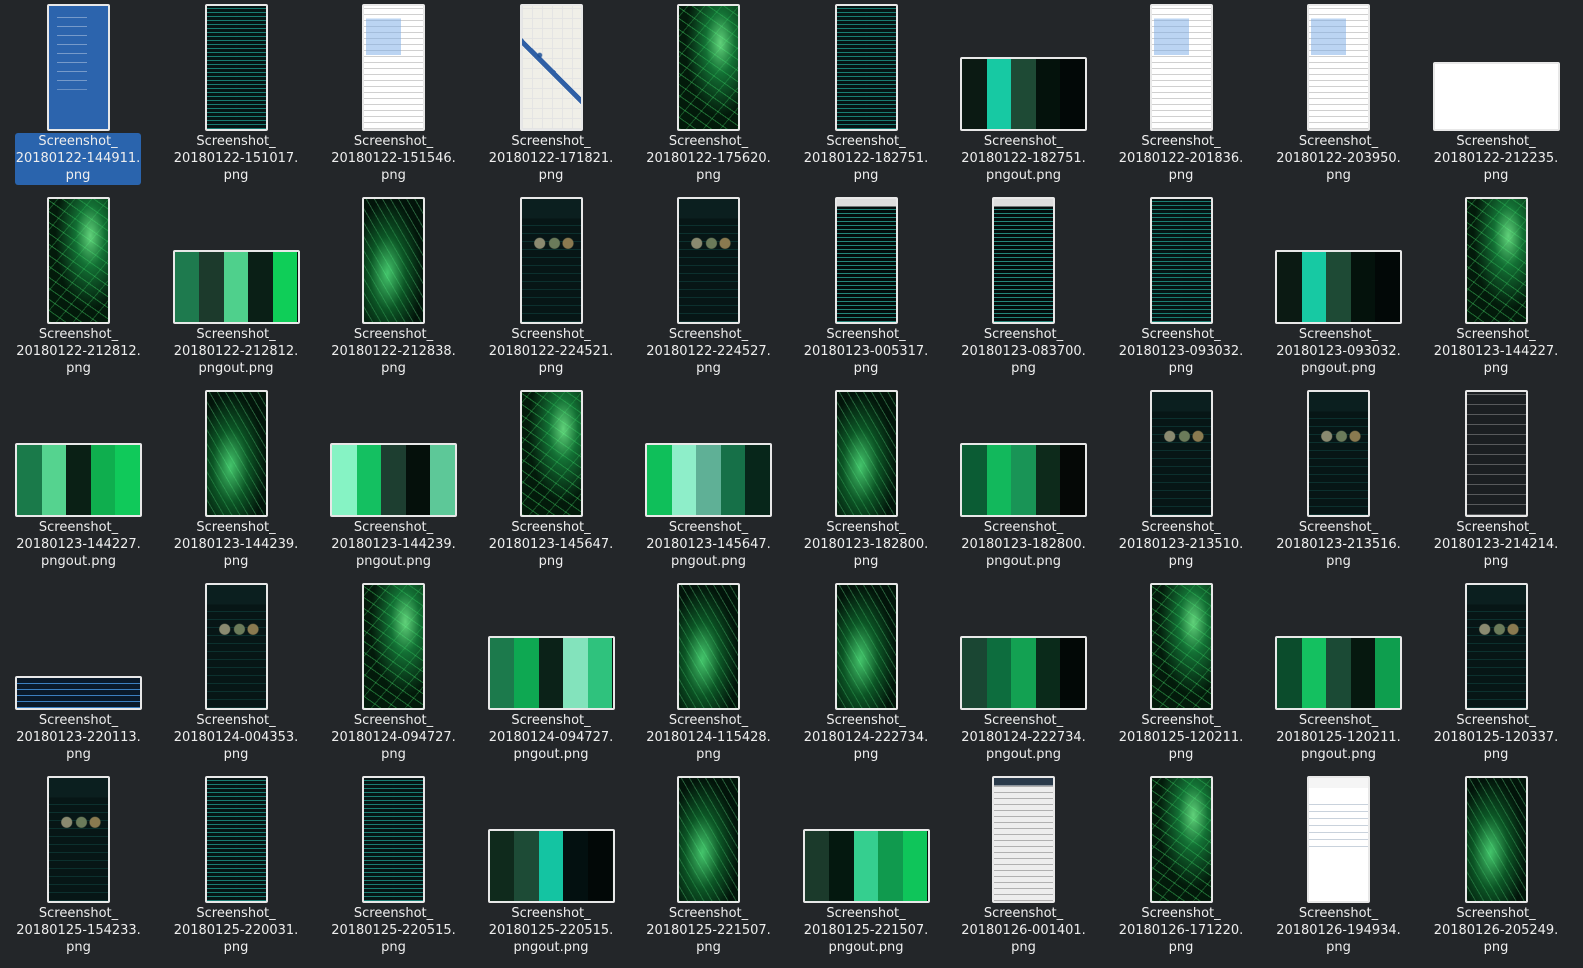  I want to click on file-item: Screenshot_ 20180125-220515. png, so click(393, 871).